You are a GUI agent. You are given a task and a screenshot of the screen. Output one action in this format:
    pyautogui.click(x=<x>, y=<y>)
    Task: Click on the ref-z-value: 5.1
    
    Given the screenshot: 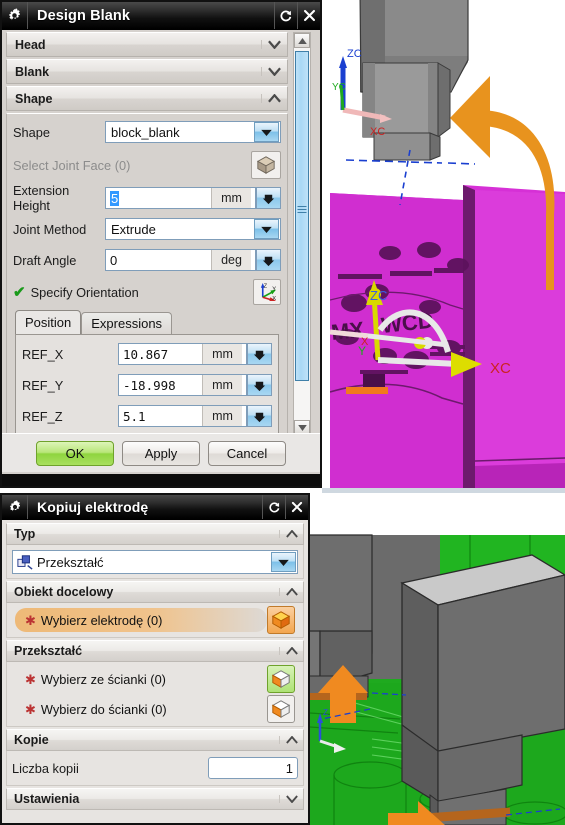 What is the action you would take?
    pyautogui.click(x=134, y=416)
    